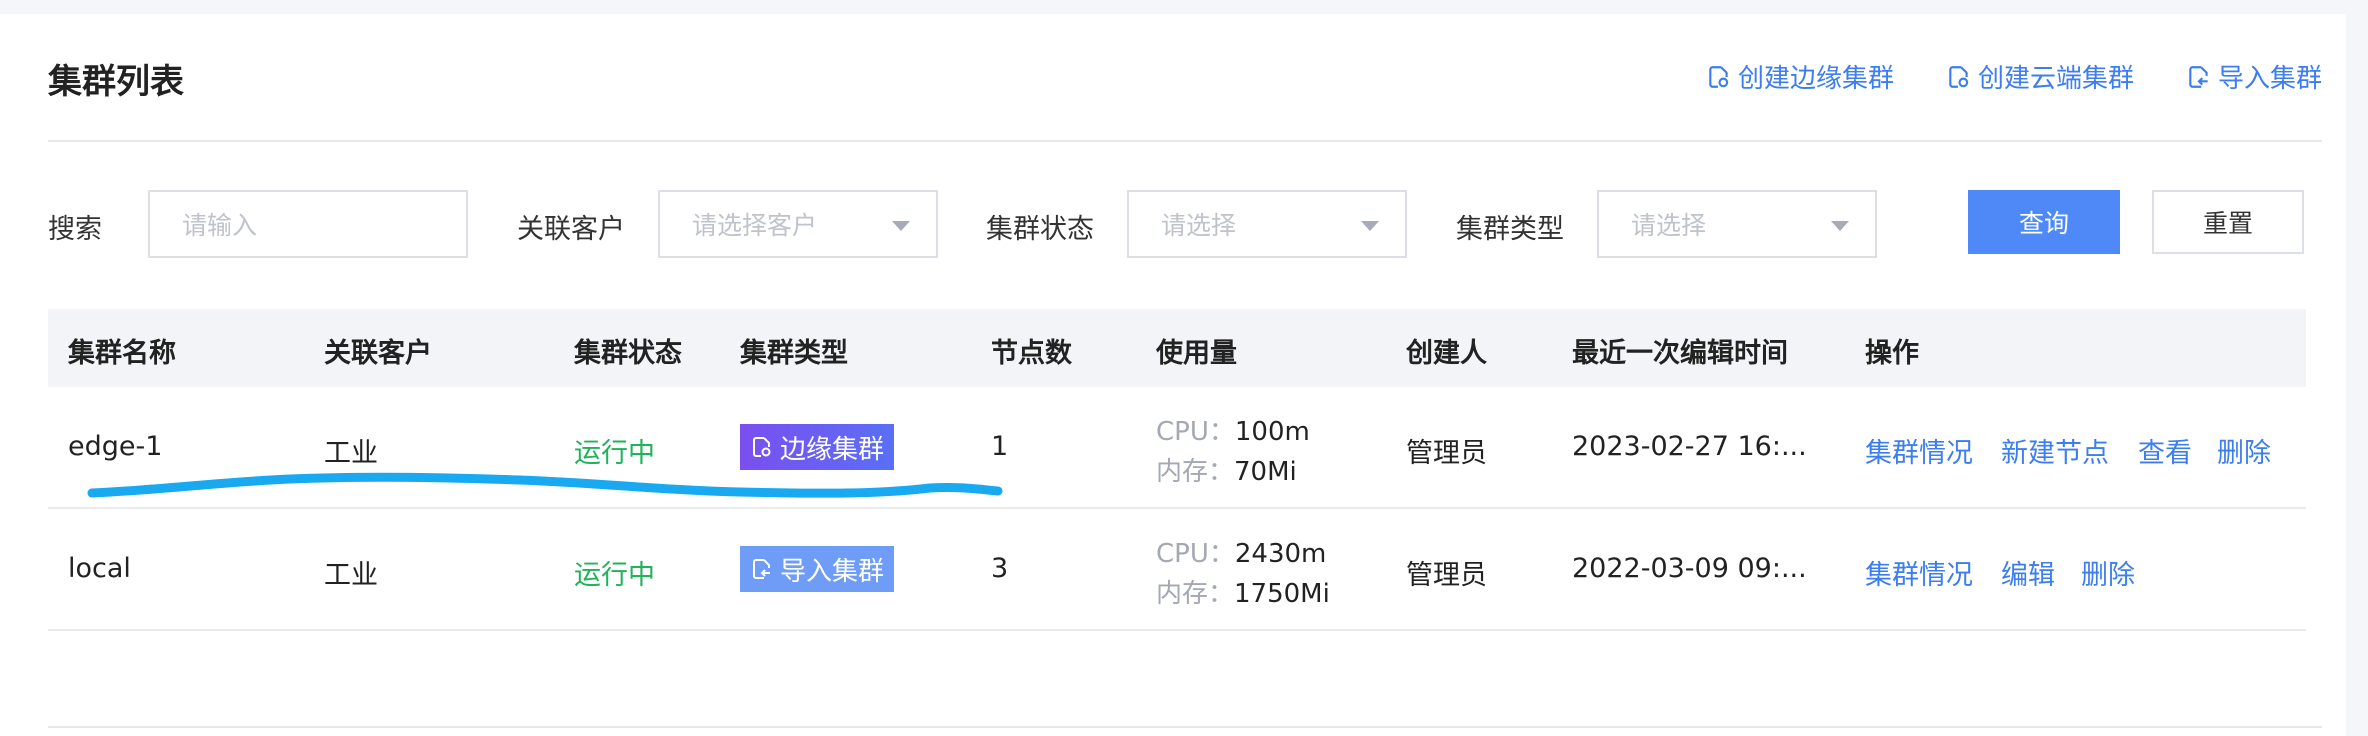 The image size is (2368, 736). I want to click on search-placeholder: 请输入, so click(220, 225).